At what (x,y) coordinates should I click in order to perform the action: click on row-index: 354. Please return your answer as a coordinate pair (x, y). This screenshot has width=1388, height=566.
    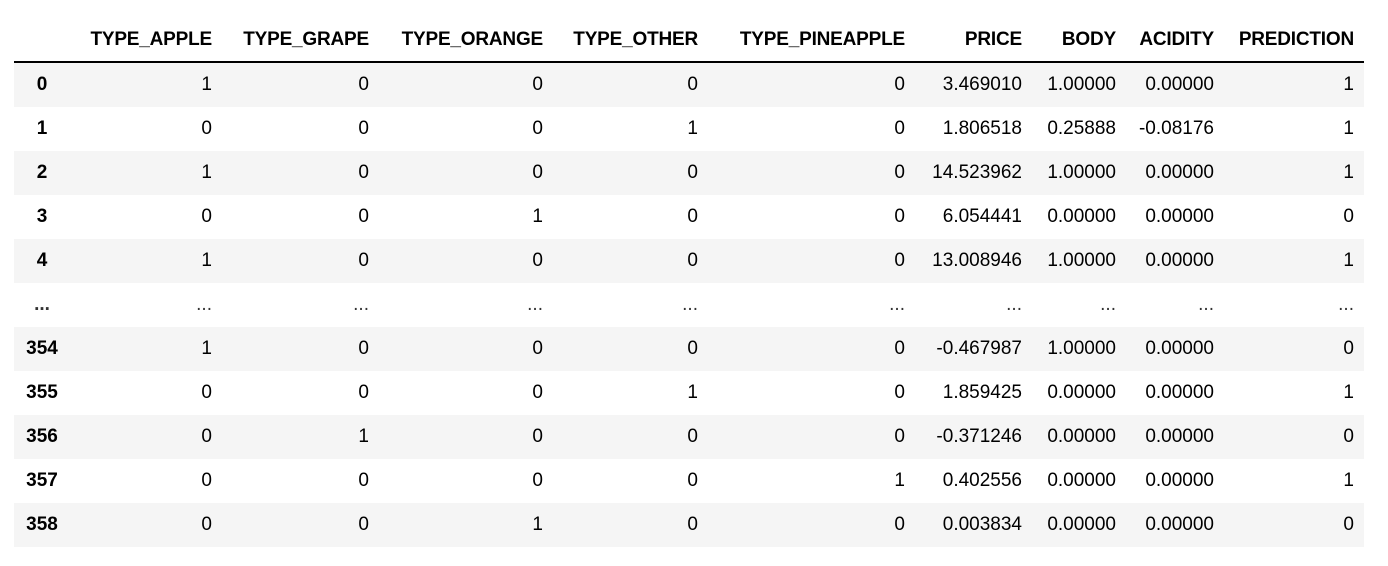
    Looking at the image, I should click on (42, 348).